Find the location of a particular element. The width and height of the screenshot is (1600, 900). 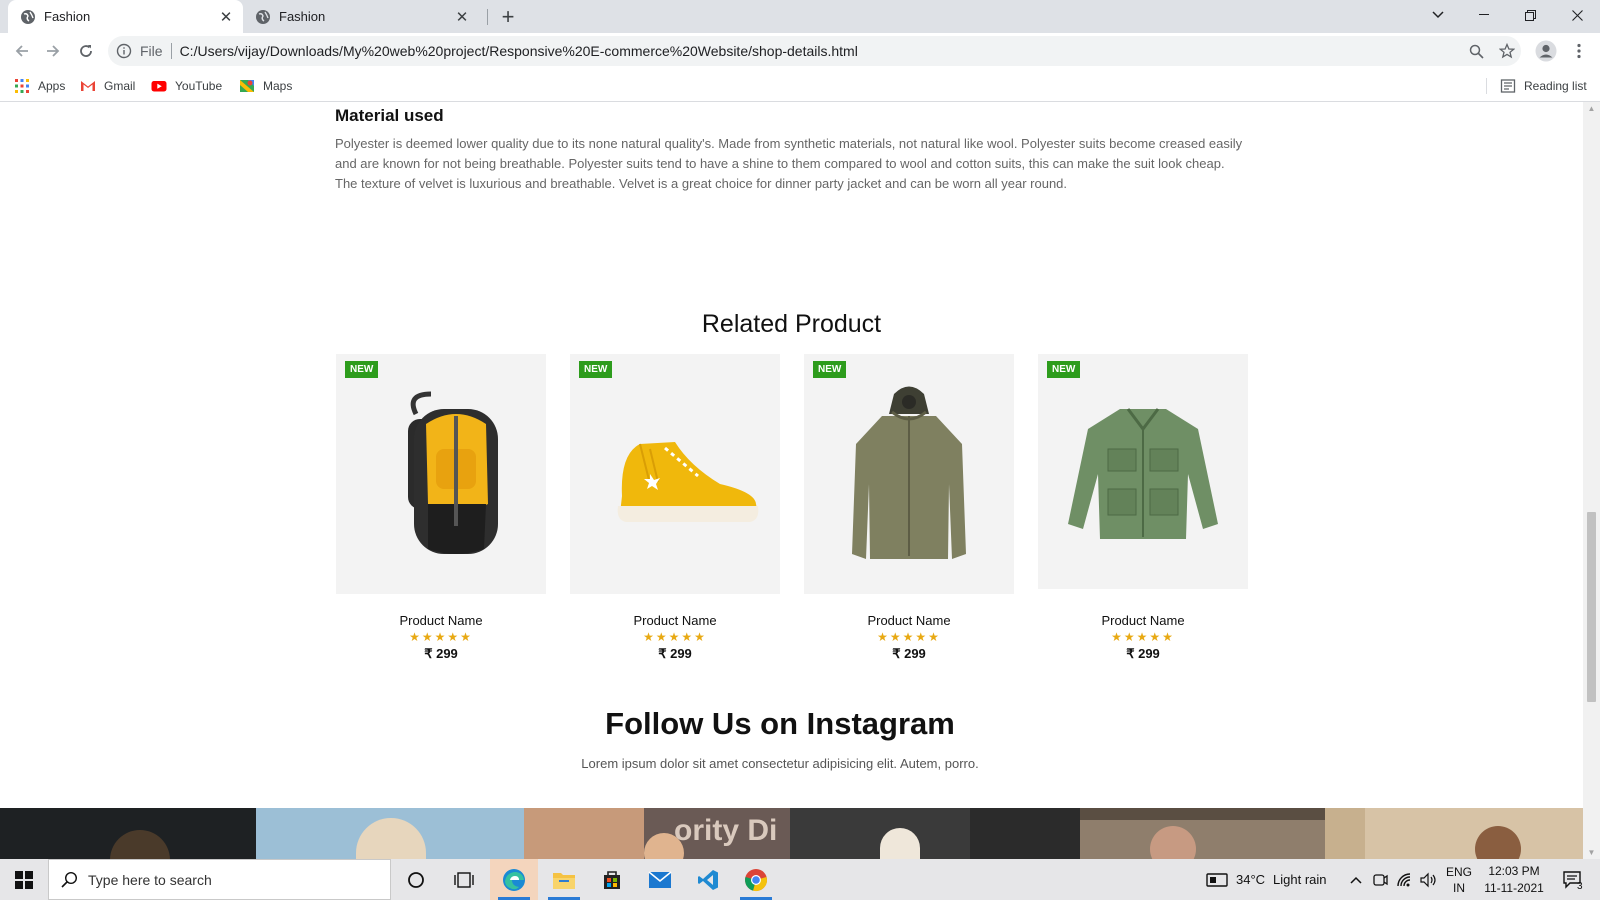

file-explorer-icon is located at coordinates (564, 879).